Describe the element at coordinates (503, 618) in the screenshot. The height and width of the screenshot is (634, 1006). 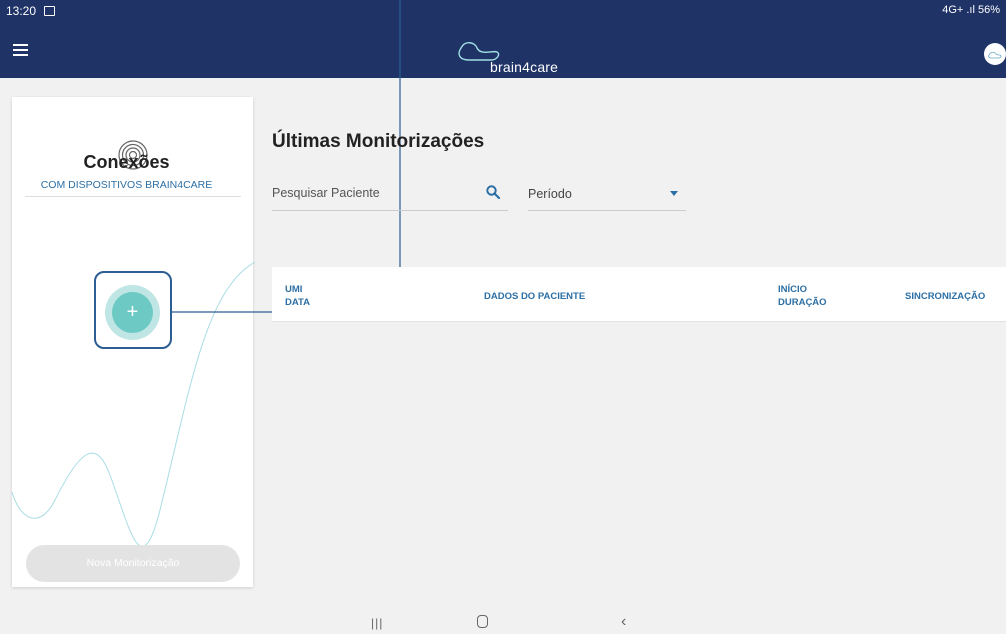
I see `system-nav-bar: ||| ‹` at that location.